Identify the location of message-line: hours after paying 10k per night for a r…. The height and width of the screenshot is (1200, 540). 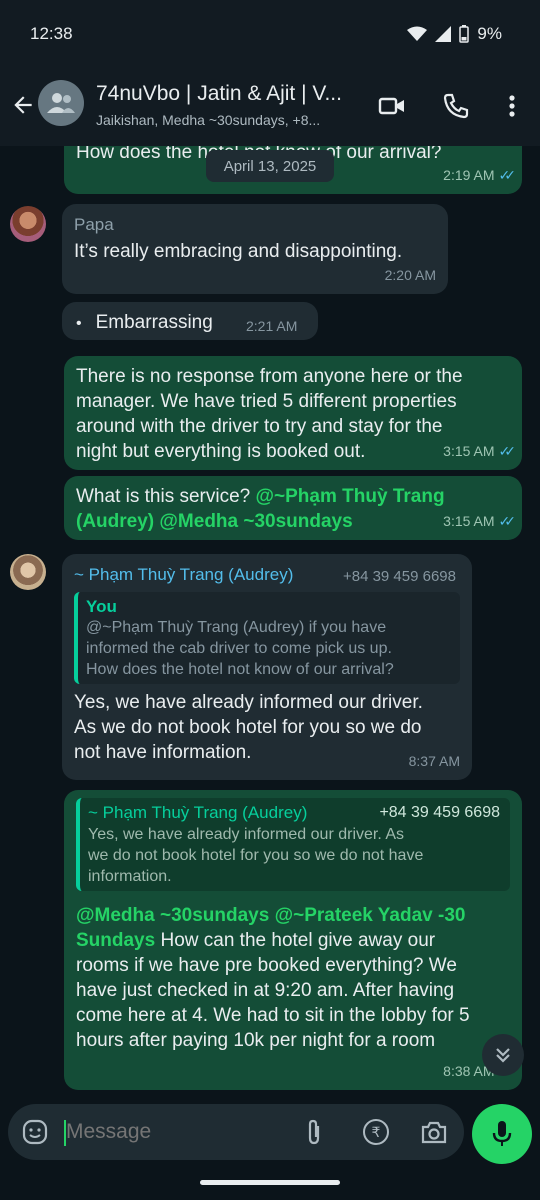
(256, 1040).